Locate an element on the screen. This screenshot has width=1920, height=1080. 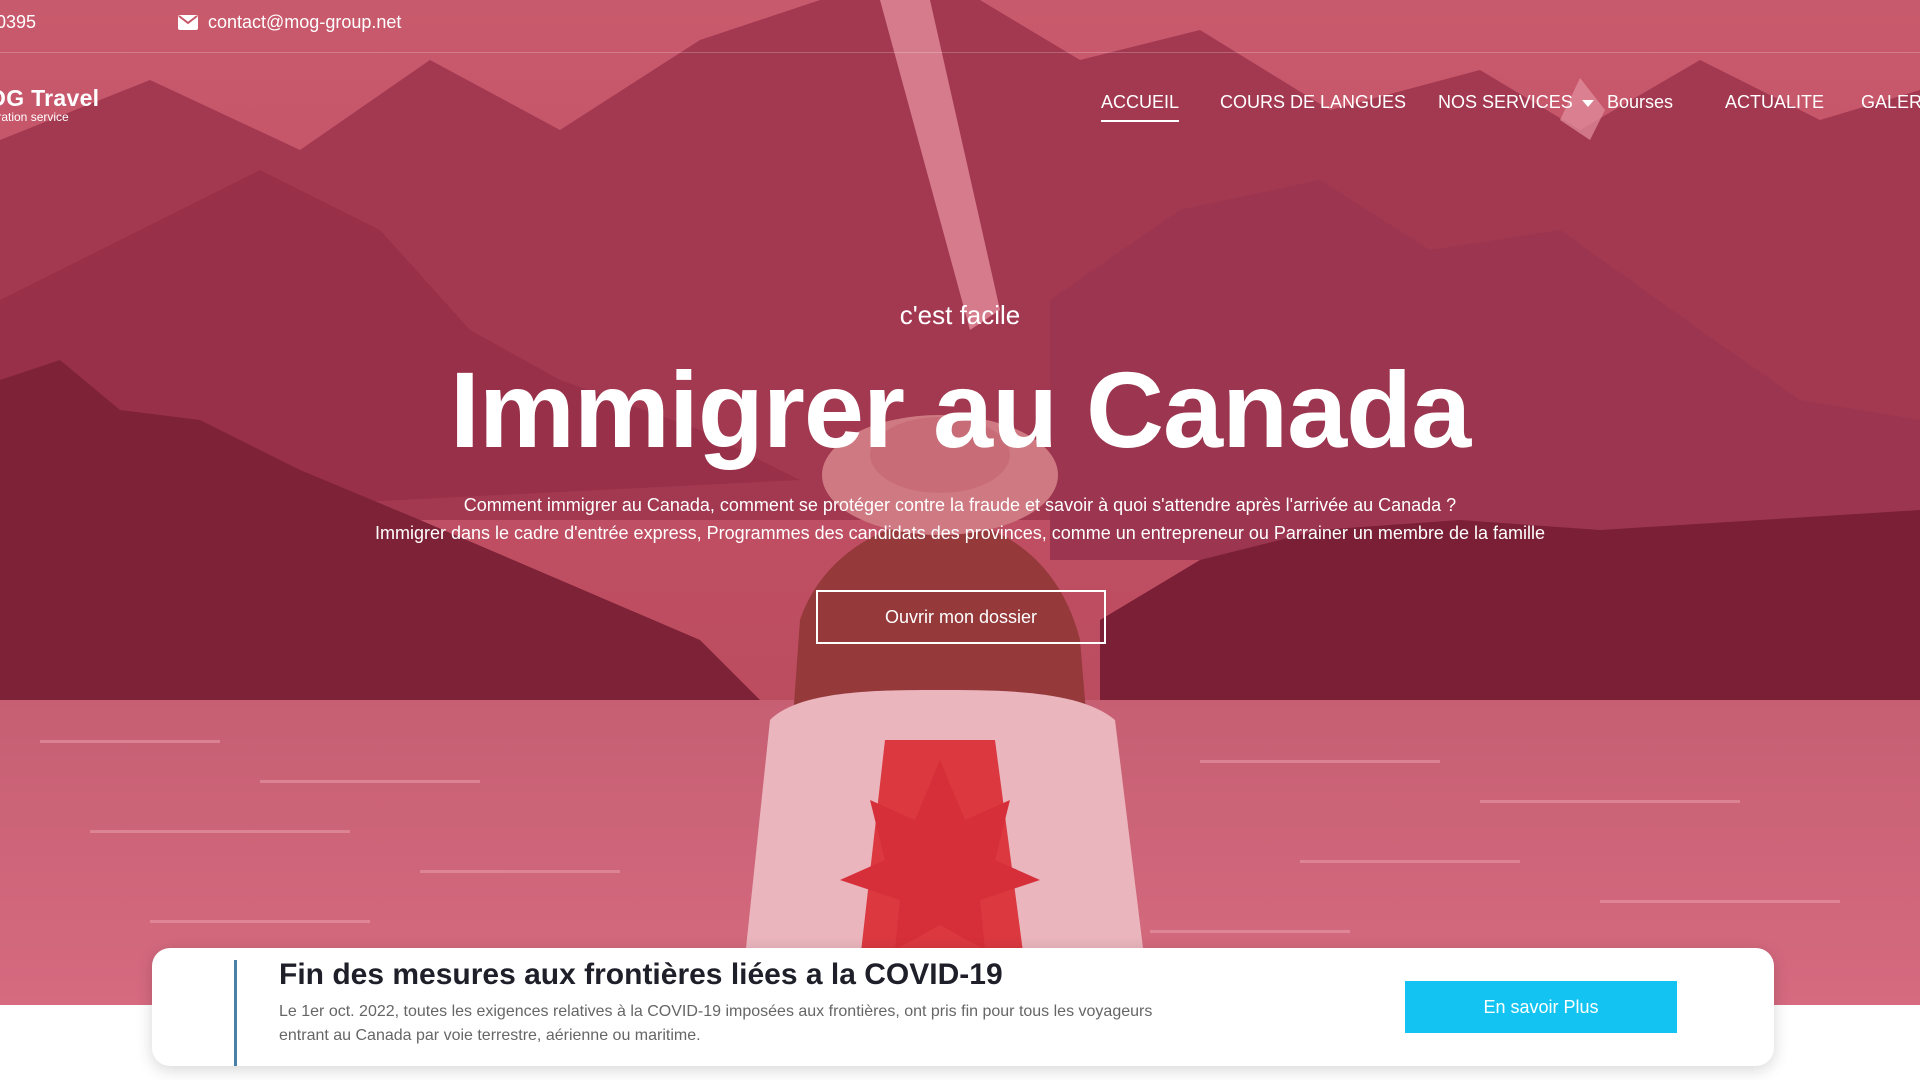
nav-item-actualite: ACTUALITE is located at coordinates (1774, 102).